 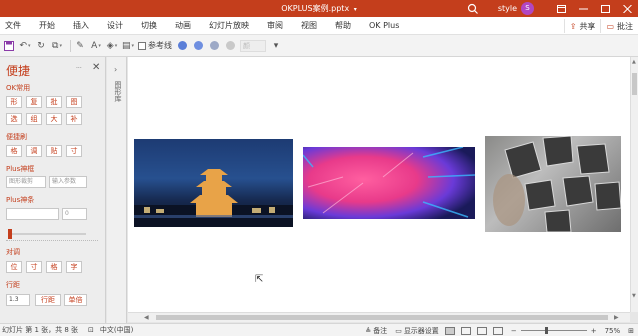 I want to click on ok-button-batch: 批, so click(x=54, y=102).